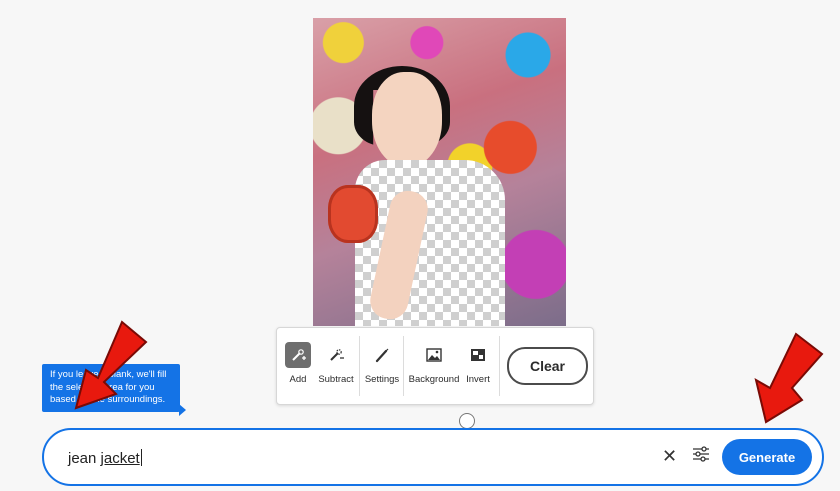 The width and height of the screenshot is (840, 491). What do you see at coordinates (298, 355) in the screenshot?
I see `brush-add-icon` at bounding box center [298, 355].